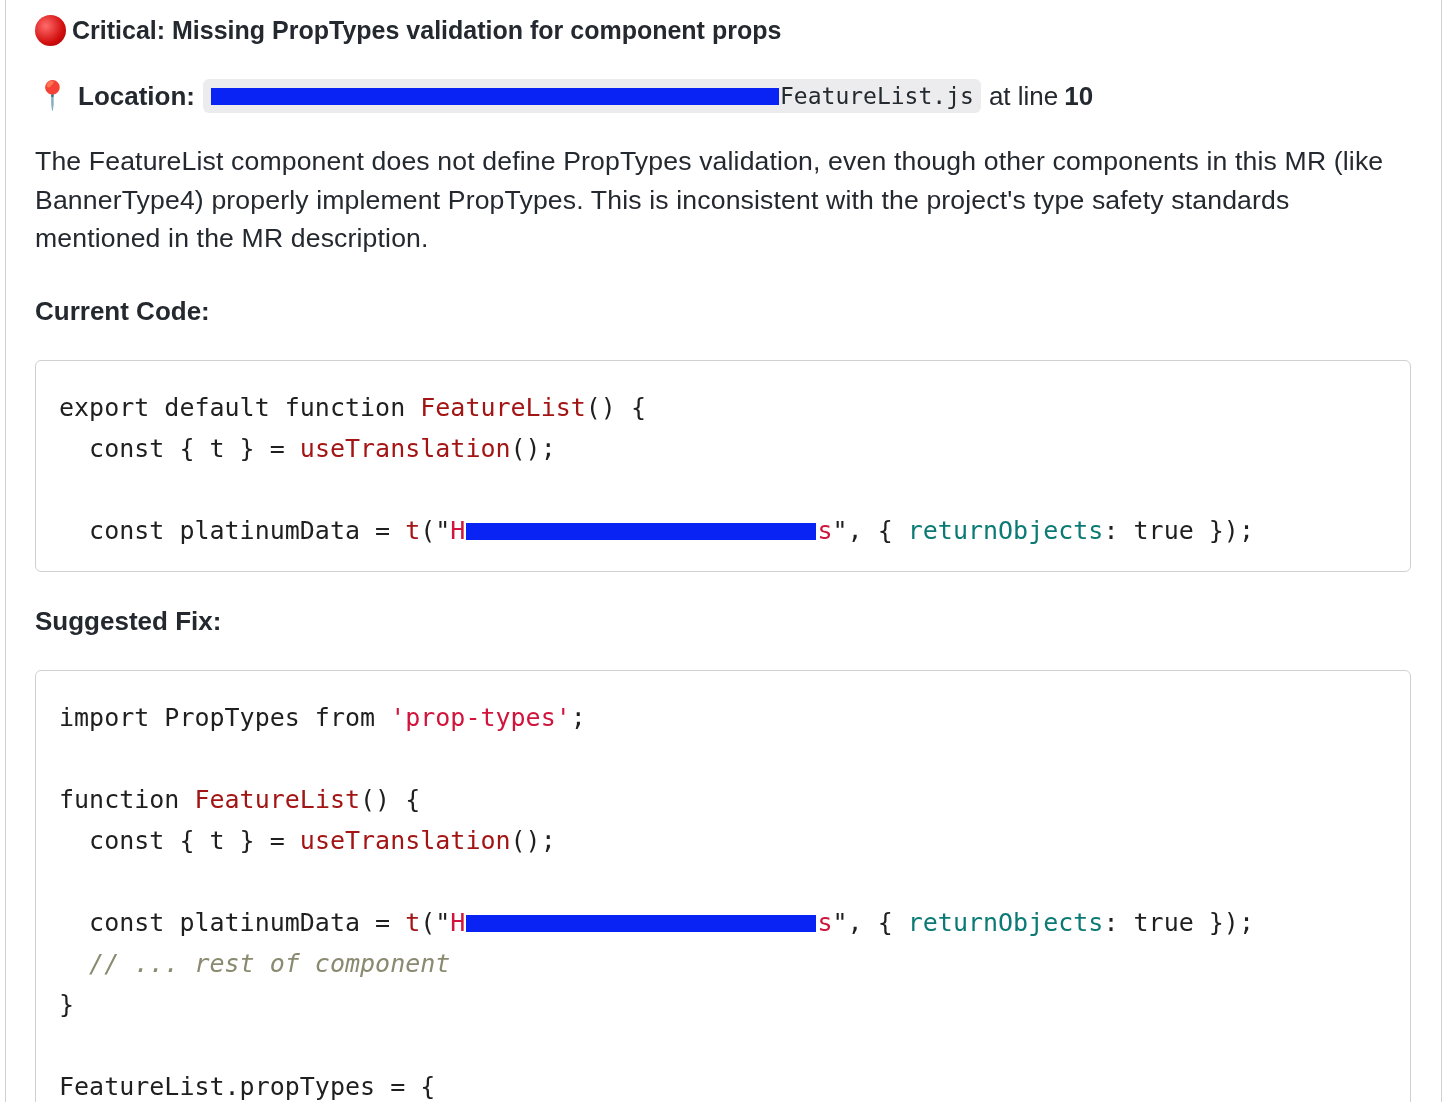 The height and width of the screenshot is (1102, 1456). What do you see at coordinates (129, 621) in the screenshot?
I see `section-heading: Suggested Fix:` at bounding box center [129, 621].